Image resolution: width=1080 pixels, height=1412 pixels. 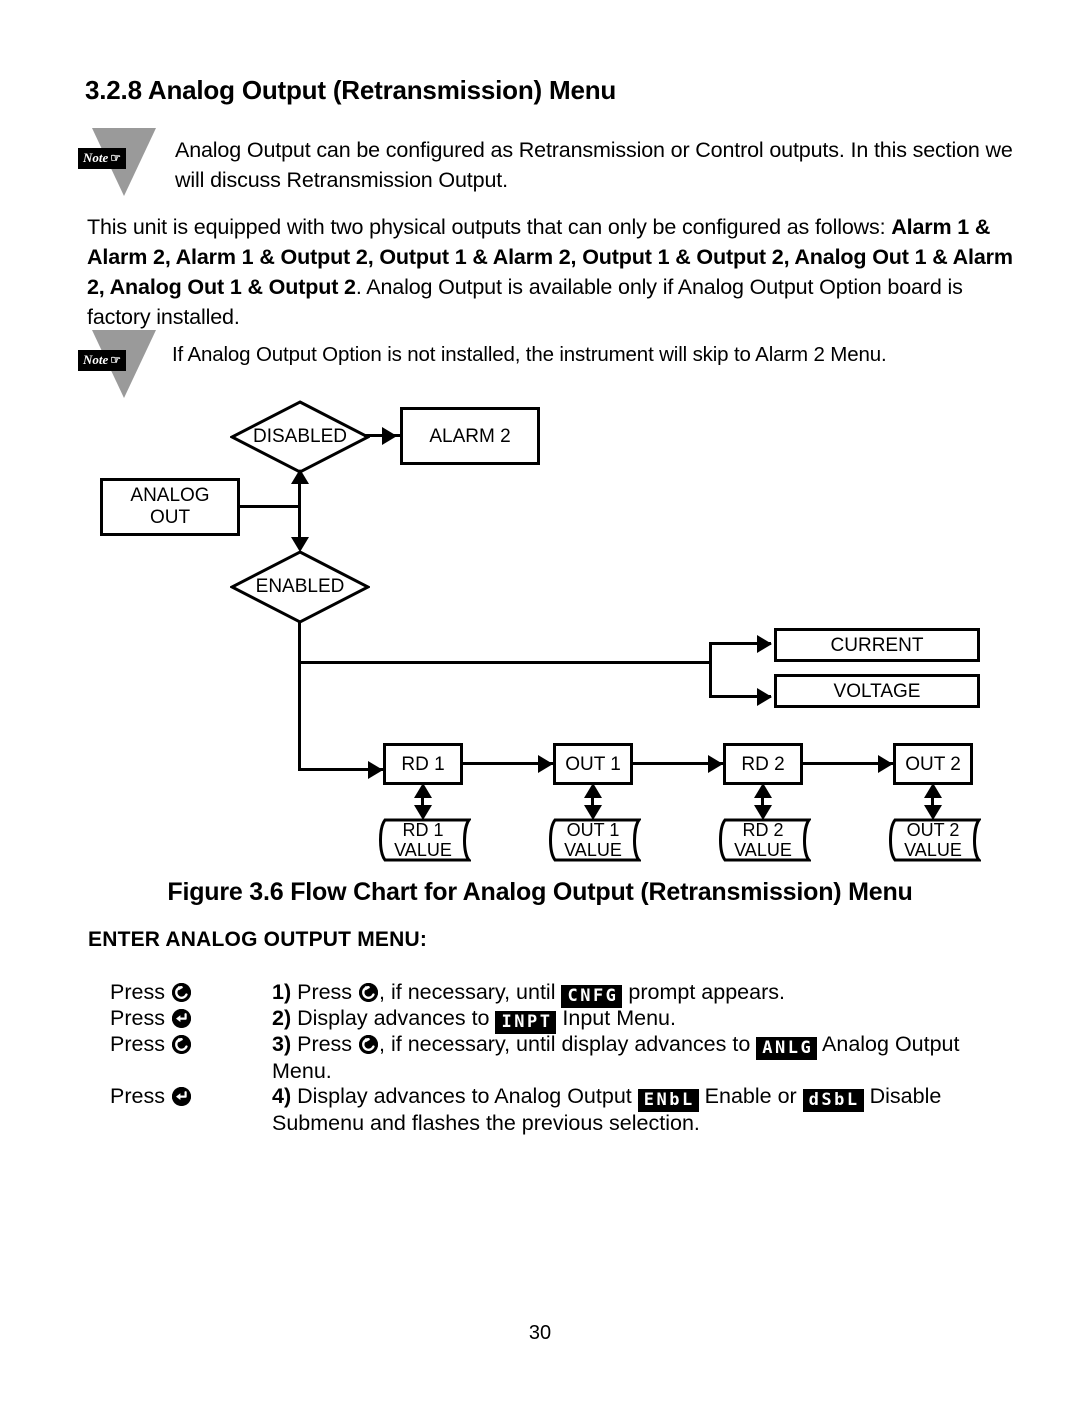 I want to click on lcd-display-cnfg: CNFG, so click(x=592, y=996).